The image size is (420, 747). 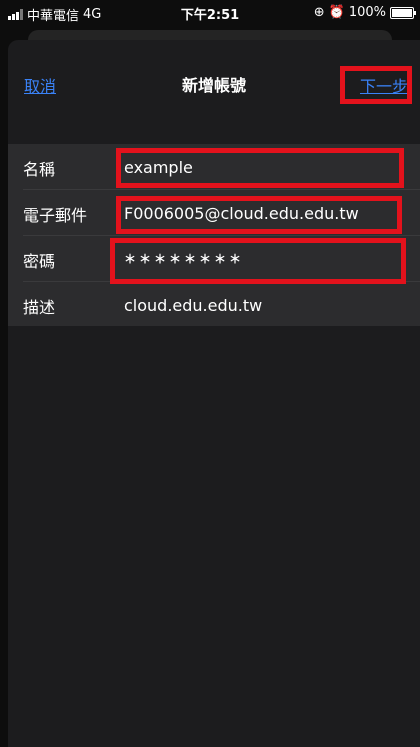 I want to click on status-right: ⊕ ⏰ 100%, so click(x=364, y=12).